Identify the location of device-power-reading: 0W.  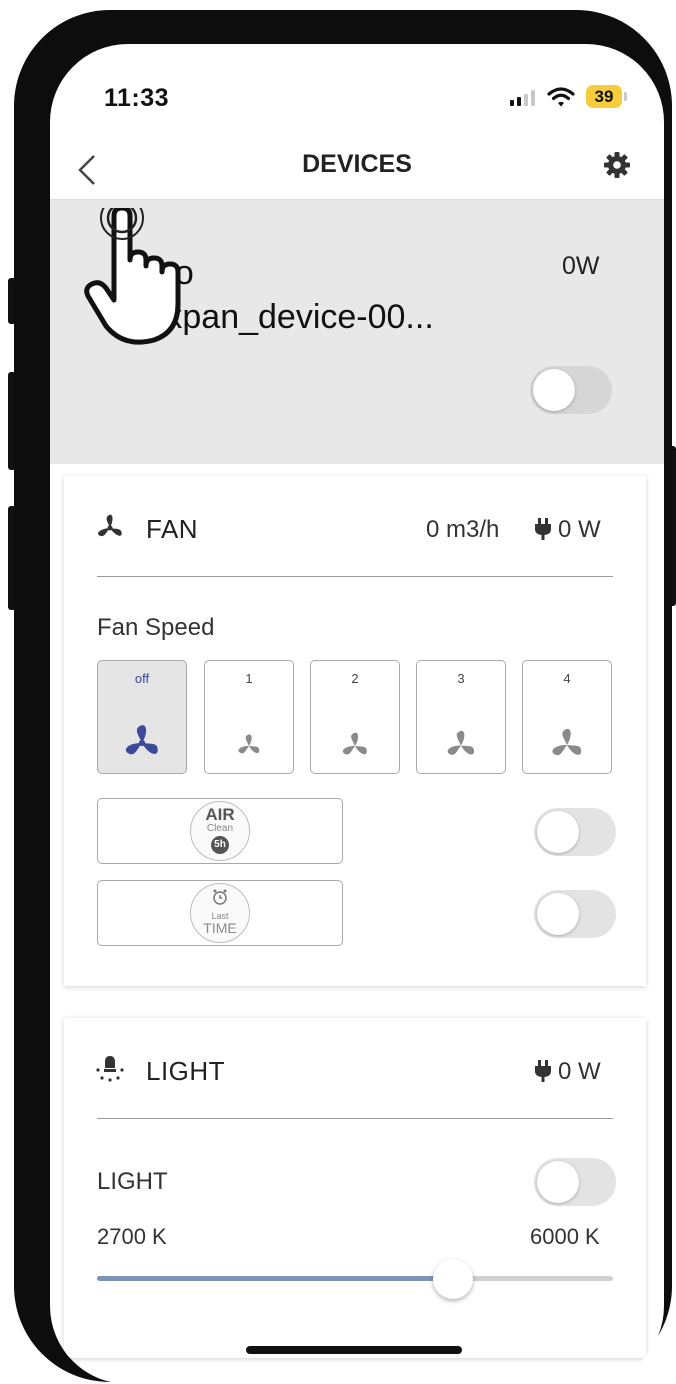
(581, 266).